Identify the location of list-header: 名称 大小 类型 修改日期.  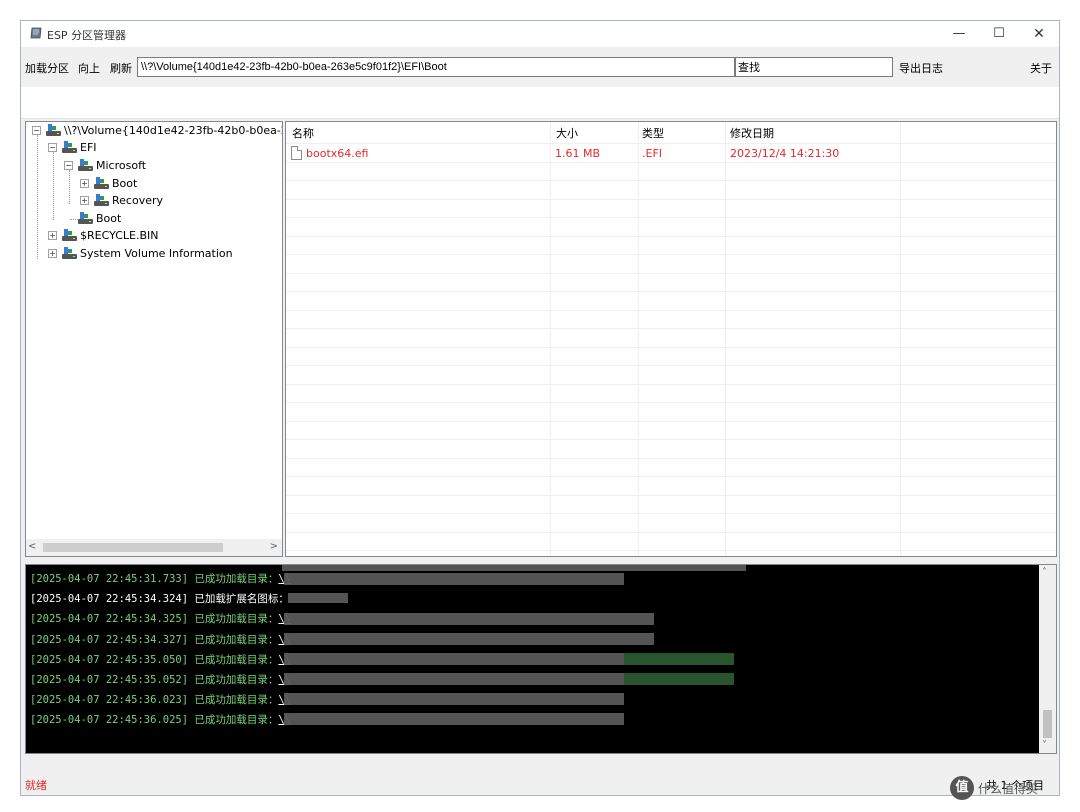
(671, 133).